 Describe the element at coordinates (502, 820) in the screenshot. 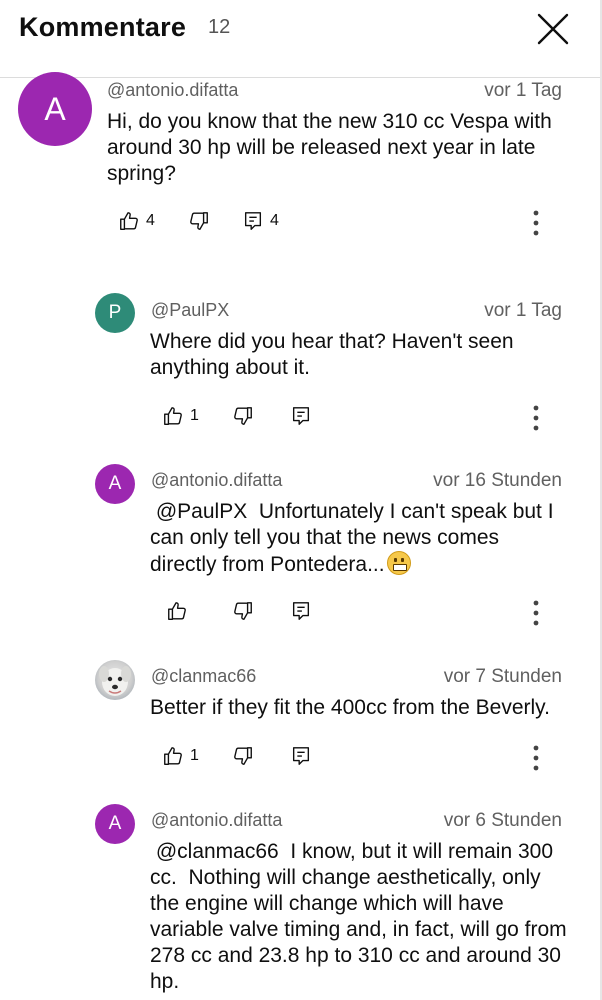

I see `comment-time: vor 6 Stunden` at that location.